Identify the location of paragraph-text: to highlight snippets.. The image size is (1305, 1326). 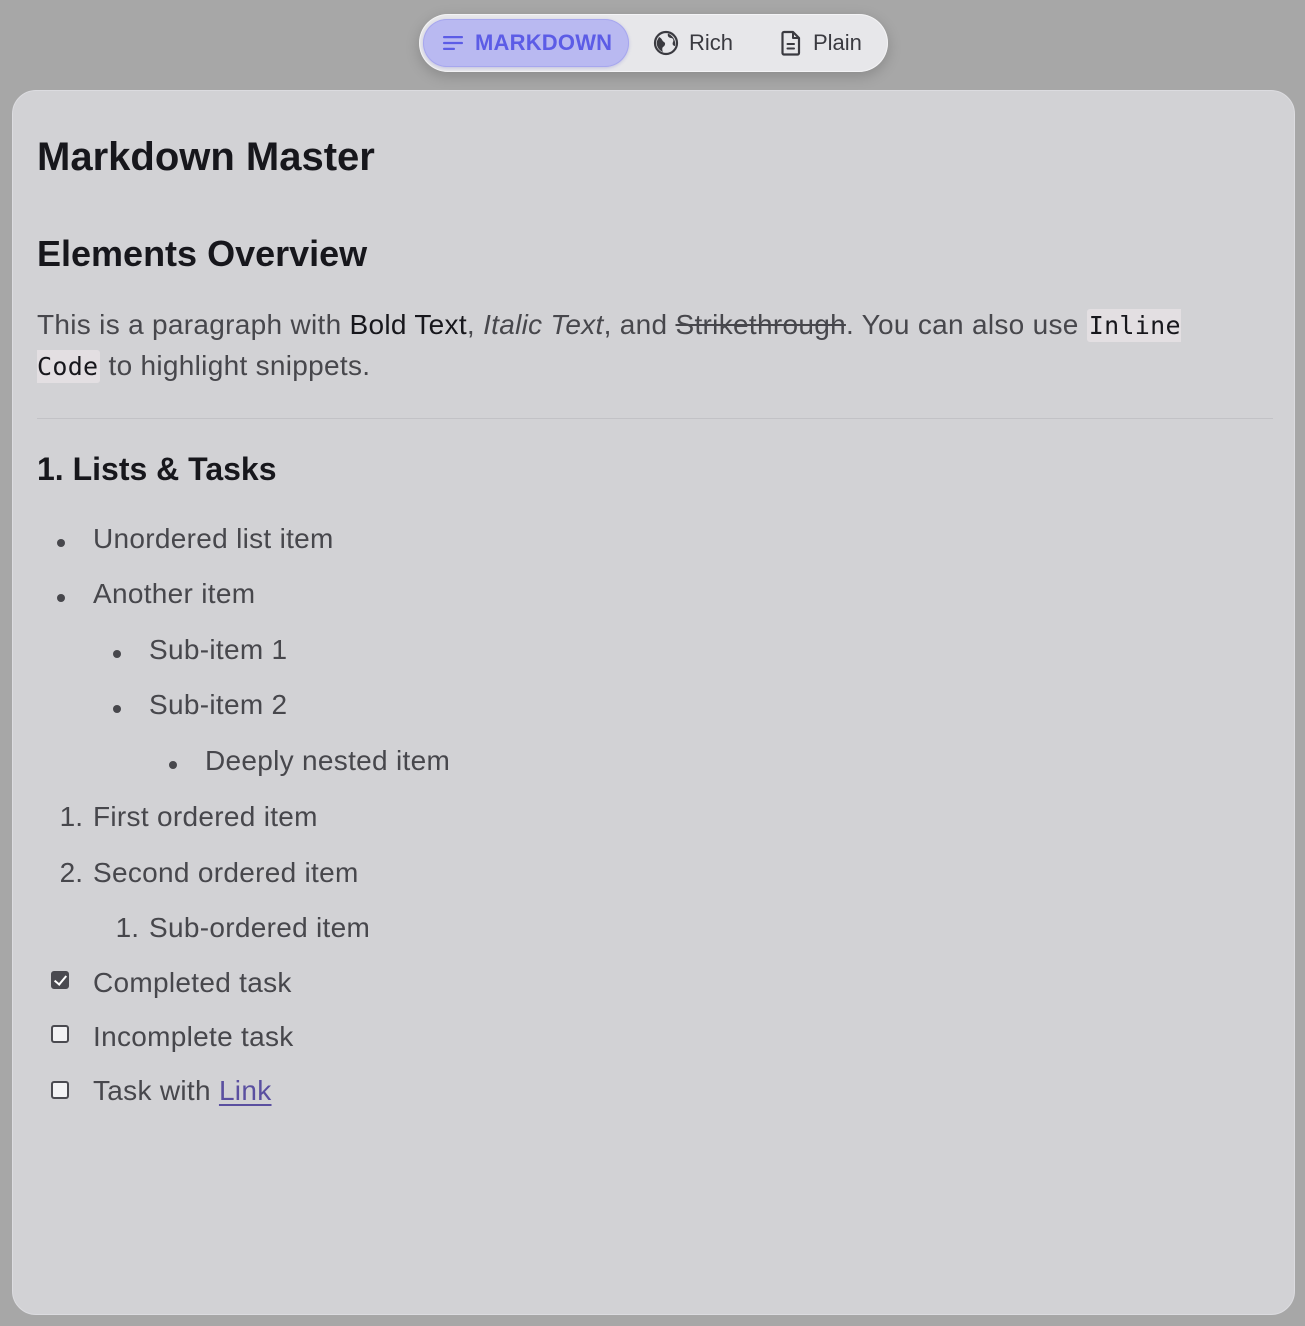
(235, 365).